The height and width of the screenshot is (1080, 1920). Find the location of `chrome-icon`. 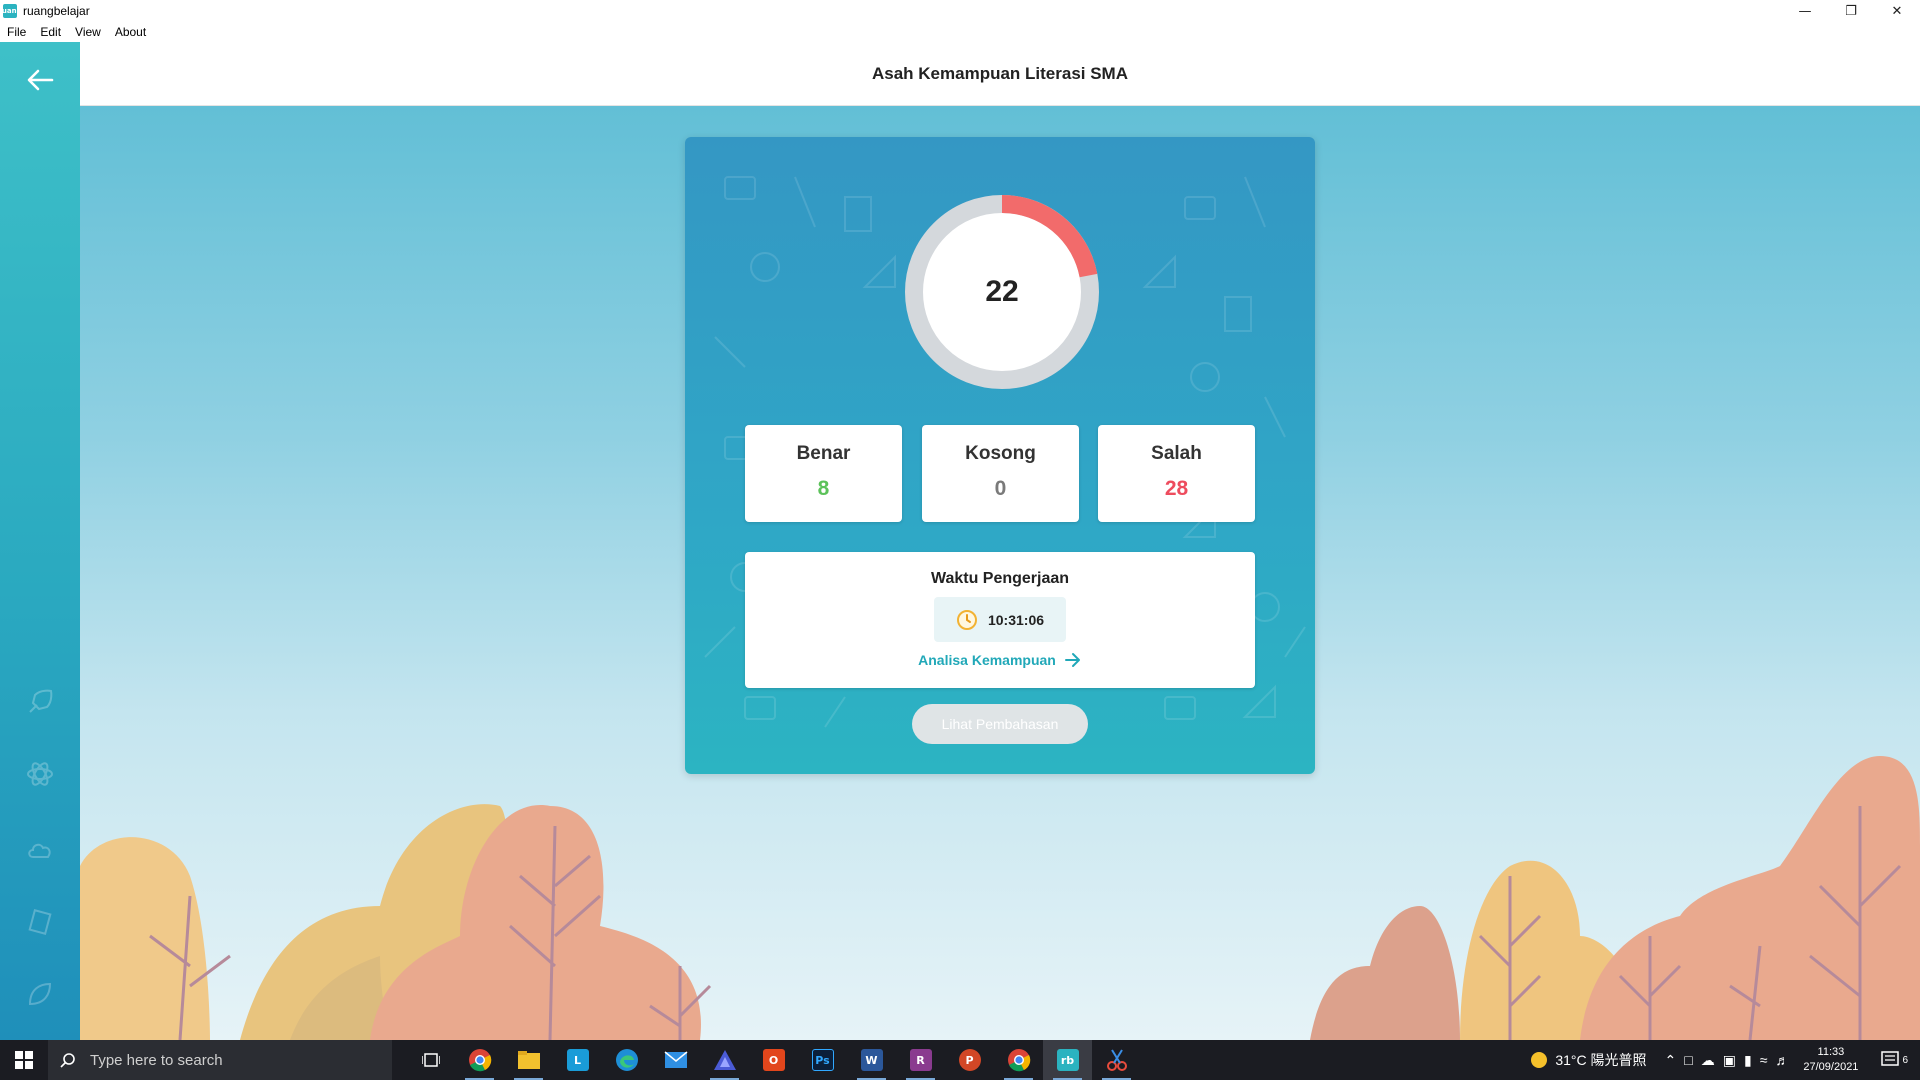

chrome-icon is located at coordinates (479, 1060).